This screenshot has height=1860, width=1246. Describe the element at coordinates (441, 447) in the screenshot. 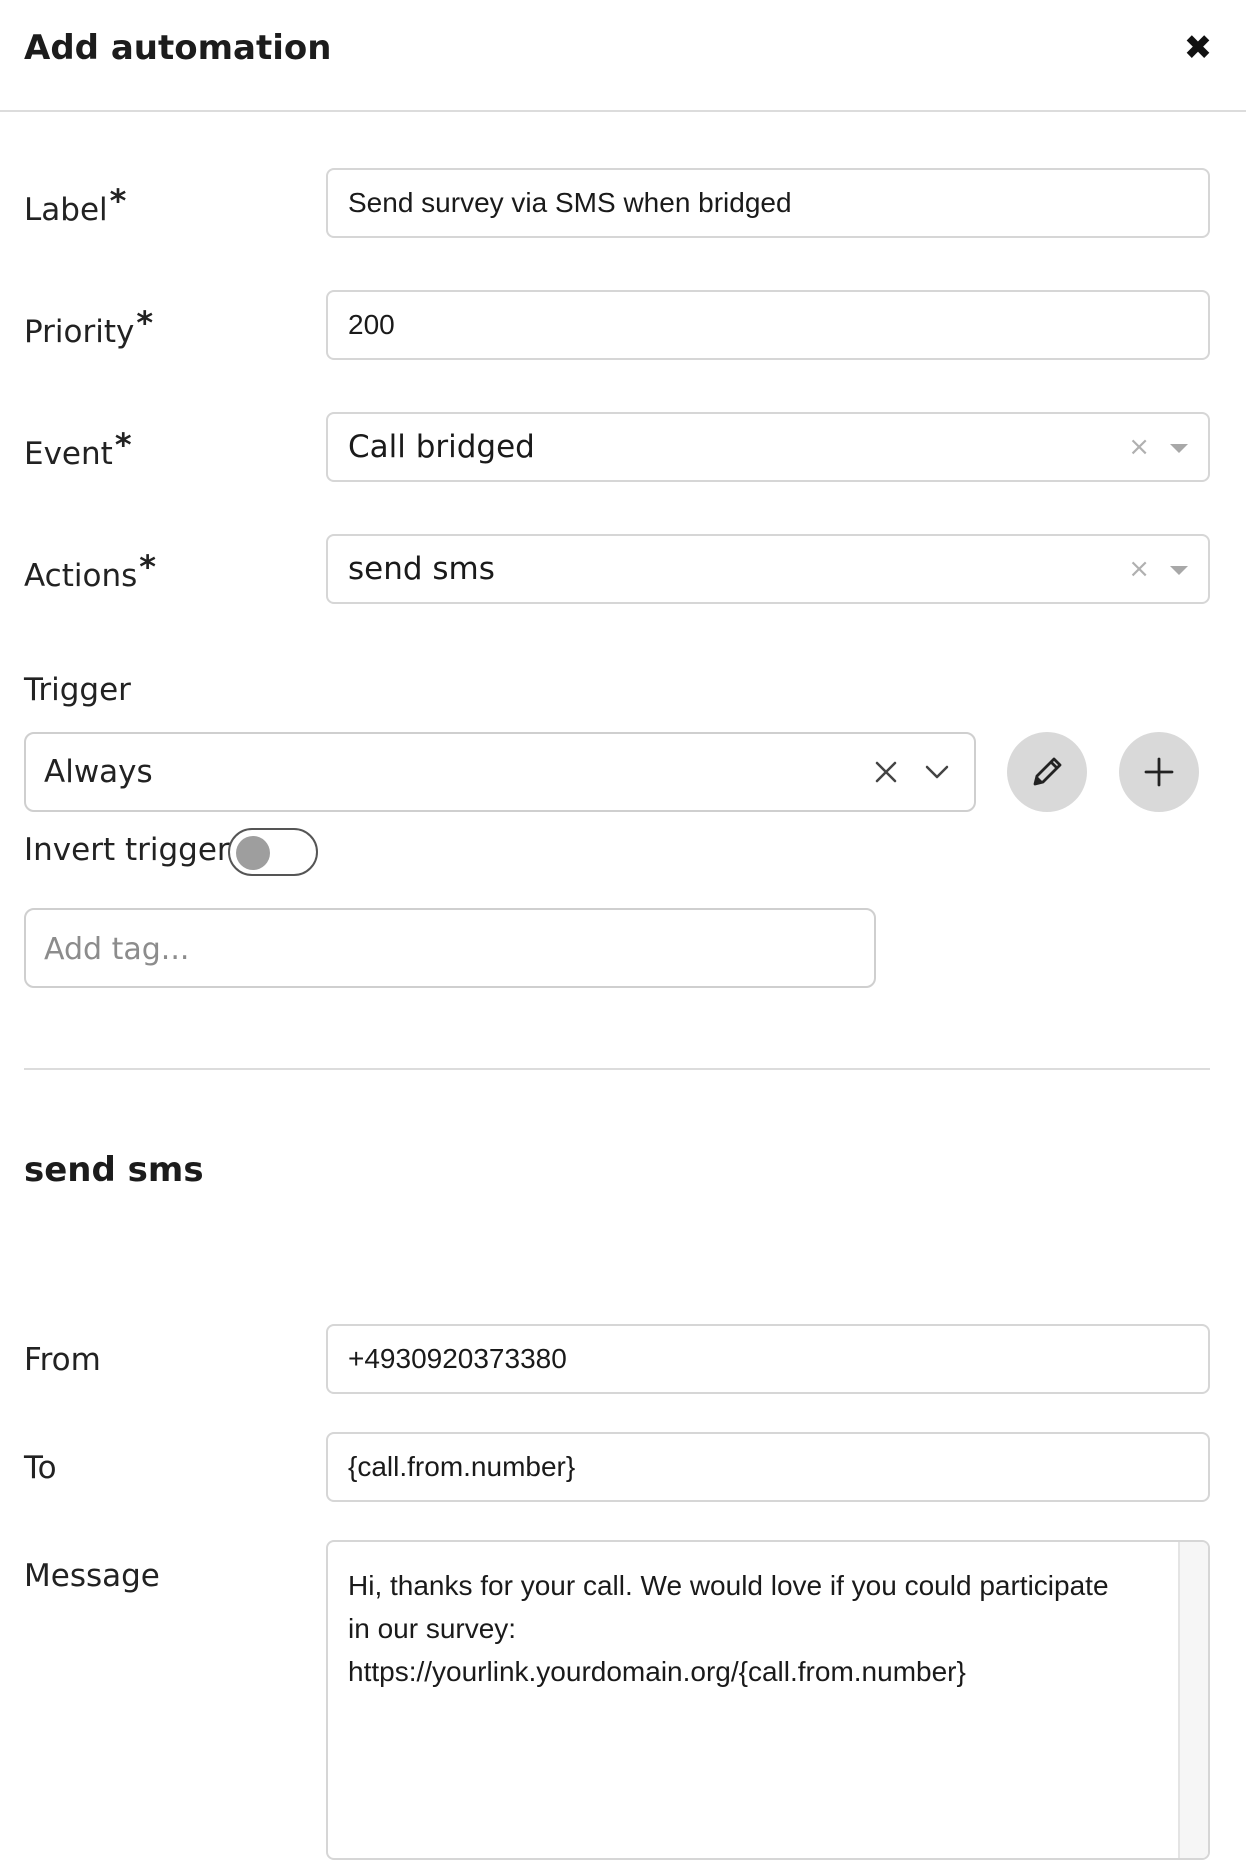

I see `event-select-value: Call bridged` at that location.